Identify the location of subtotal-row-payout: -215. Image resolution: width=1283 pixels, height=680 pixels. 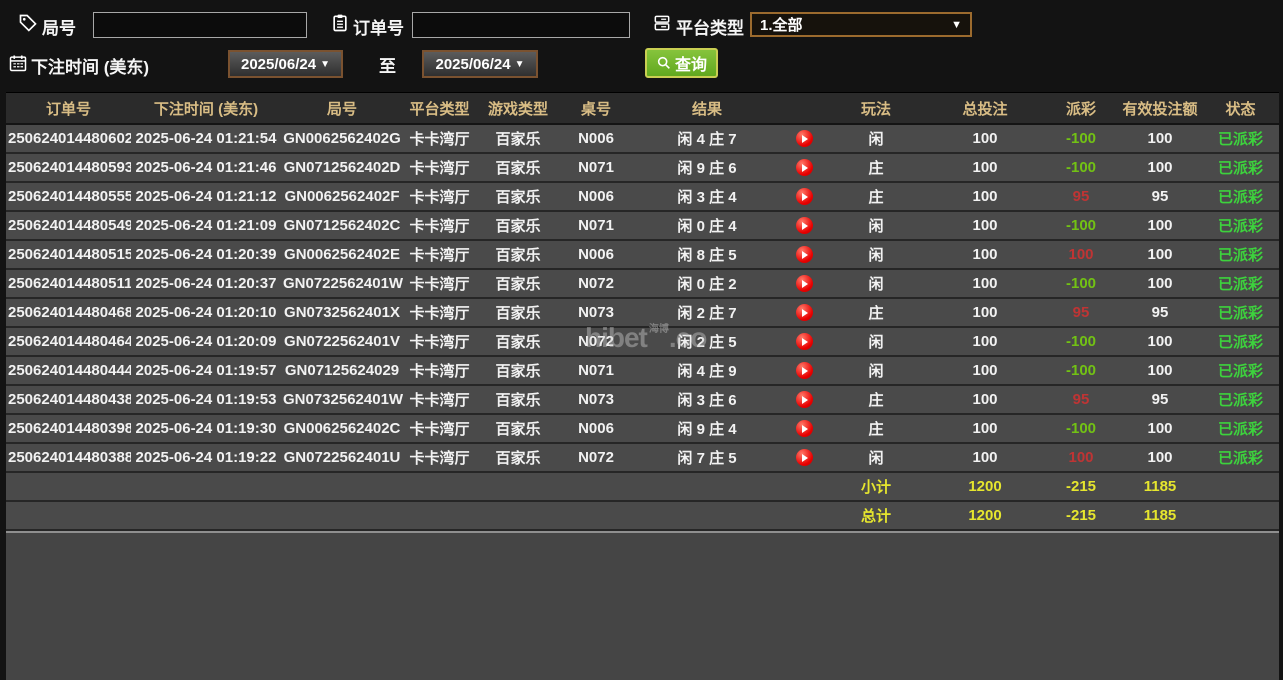
(1081, 486).